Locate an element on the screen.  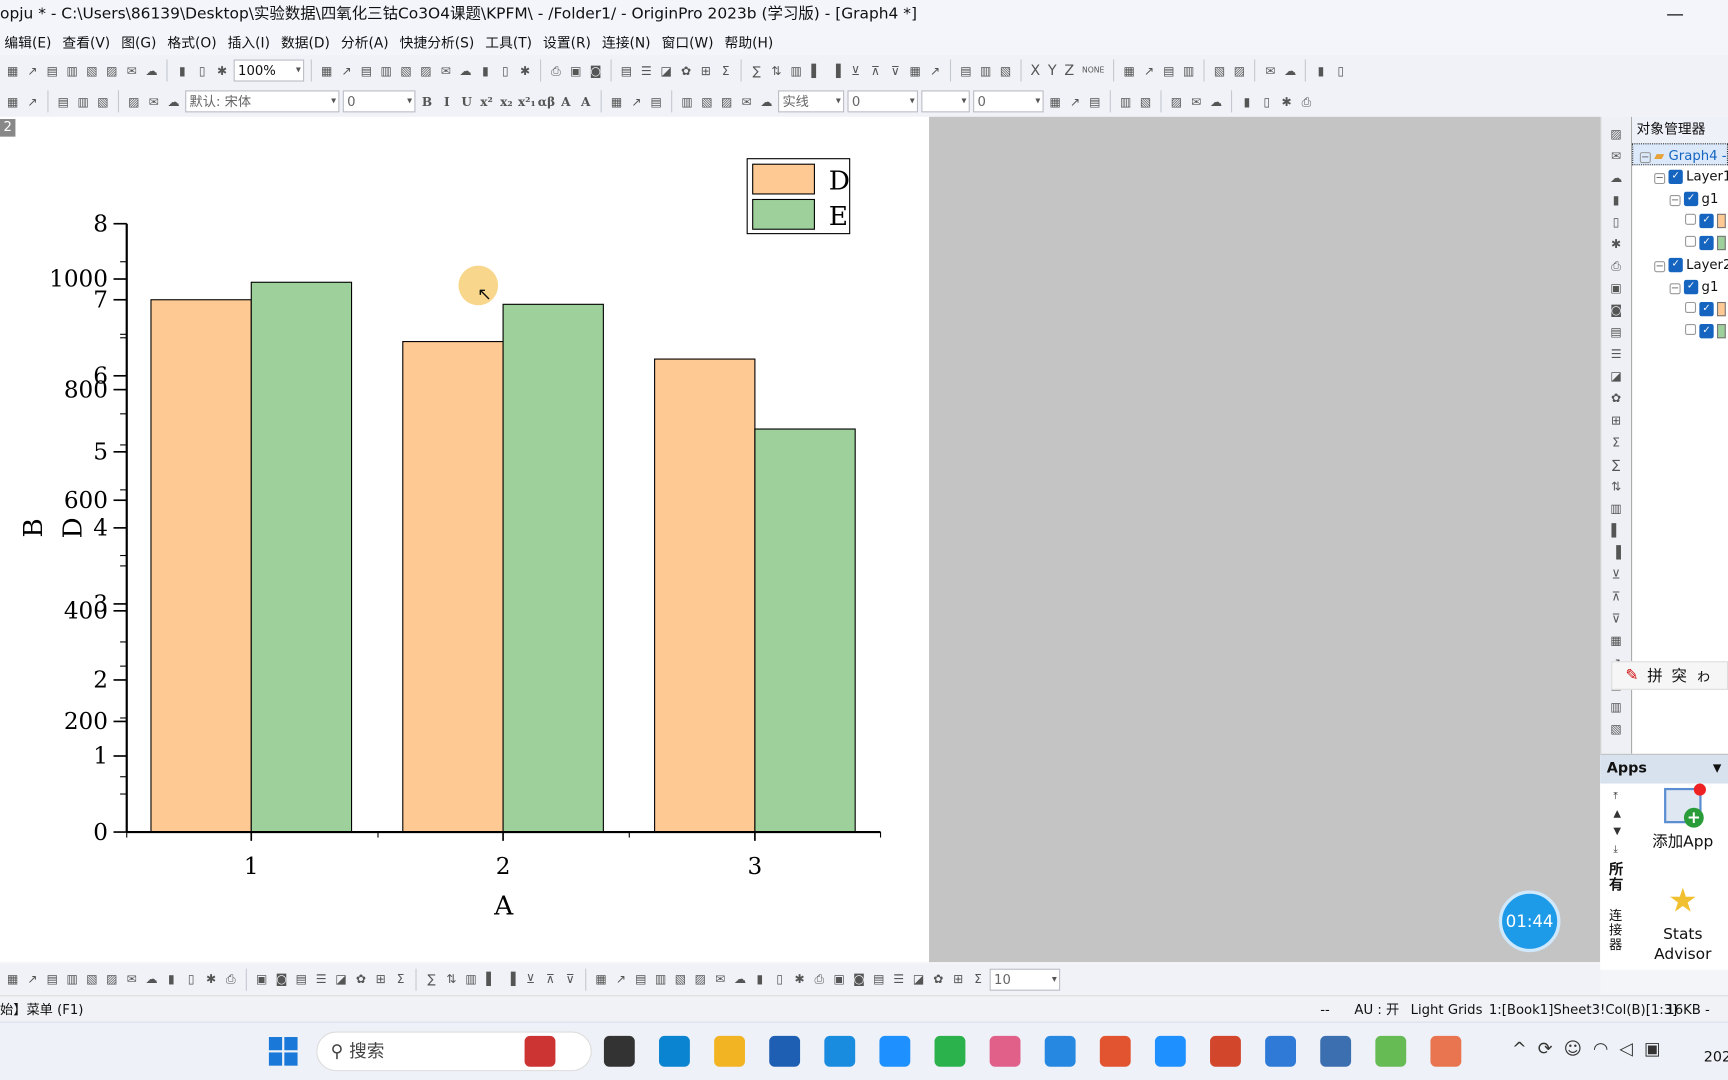
graph-tool-icon: ▌ is located at coordinates (1616, 530).